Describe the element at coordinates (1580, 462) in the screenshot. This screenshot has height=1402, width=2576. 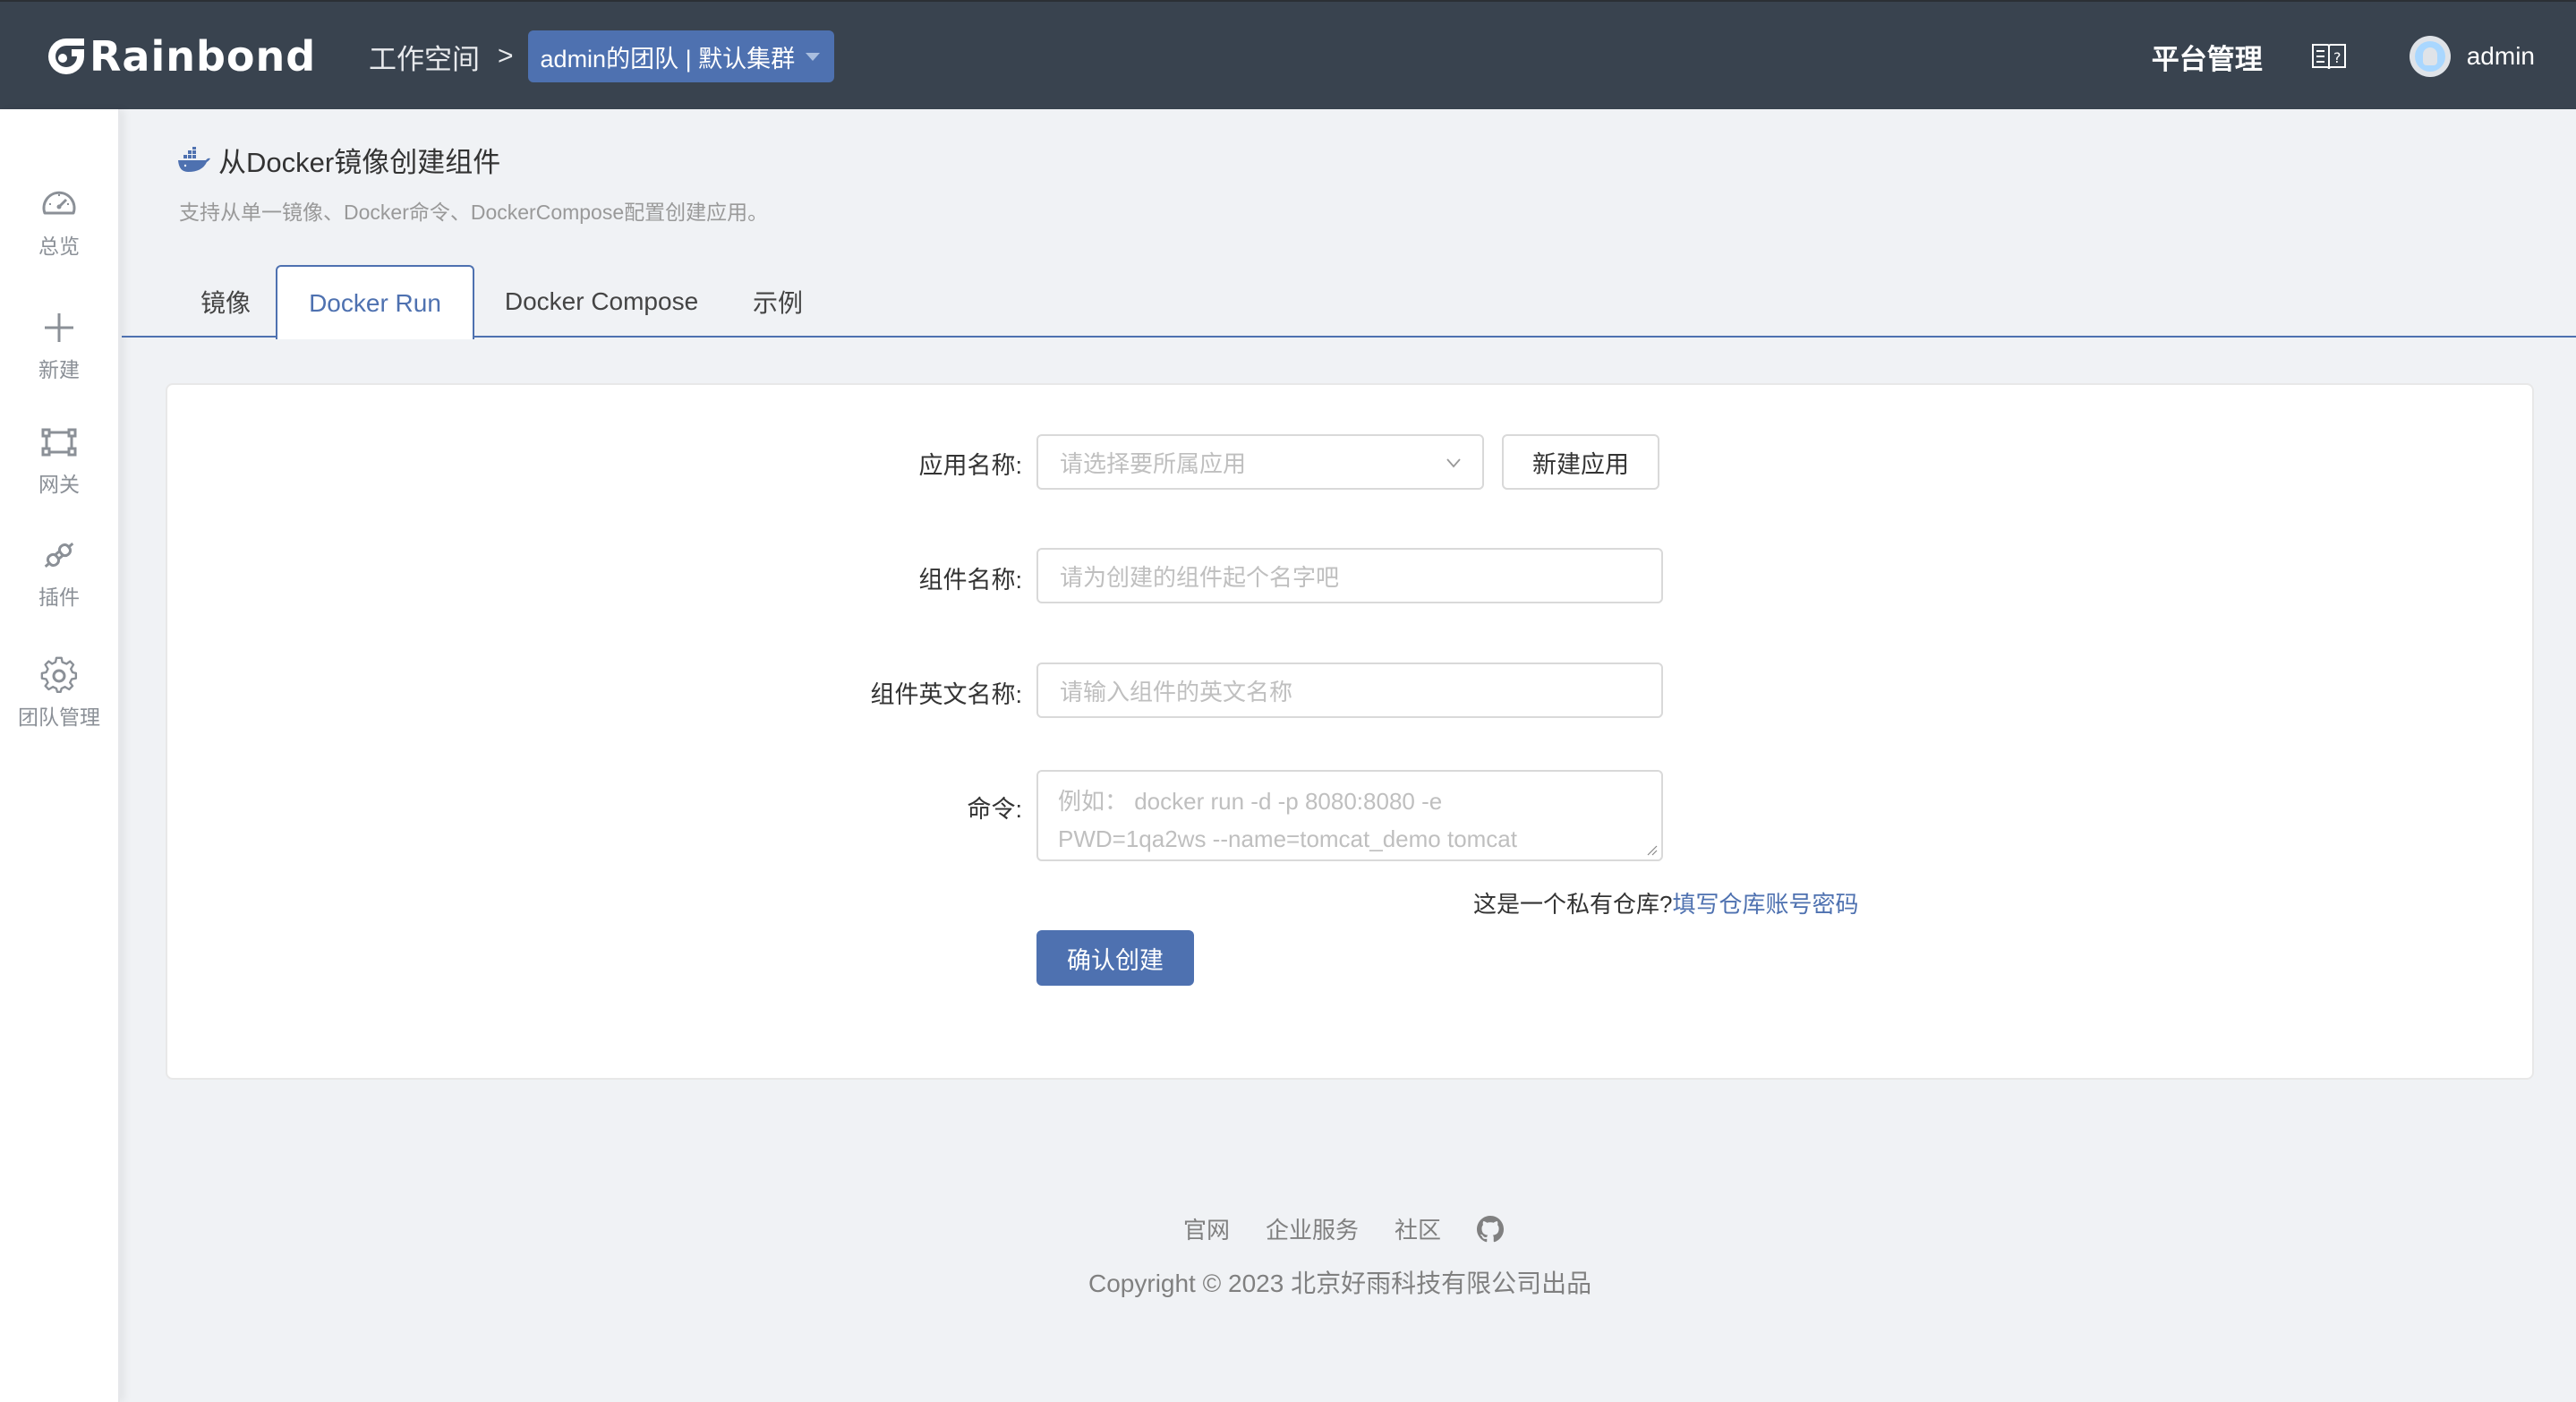
I see `new-app-button: 新建应用` at that location.